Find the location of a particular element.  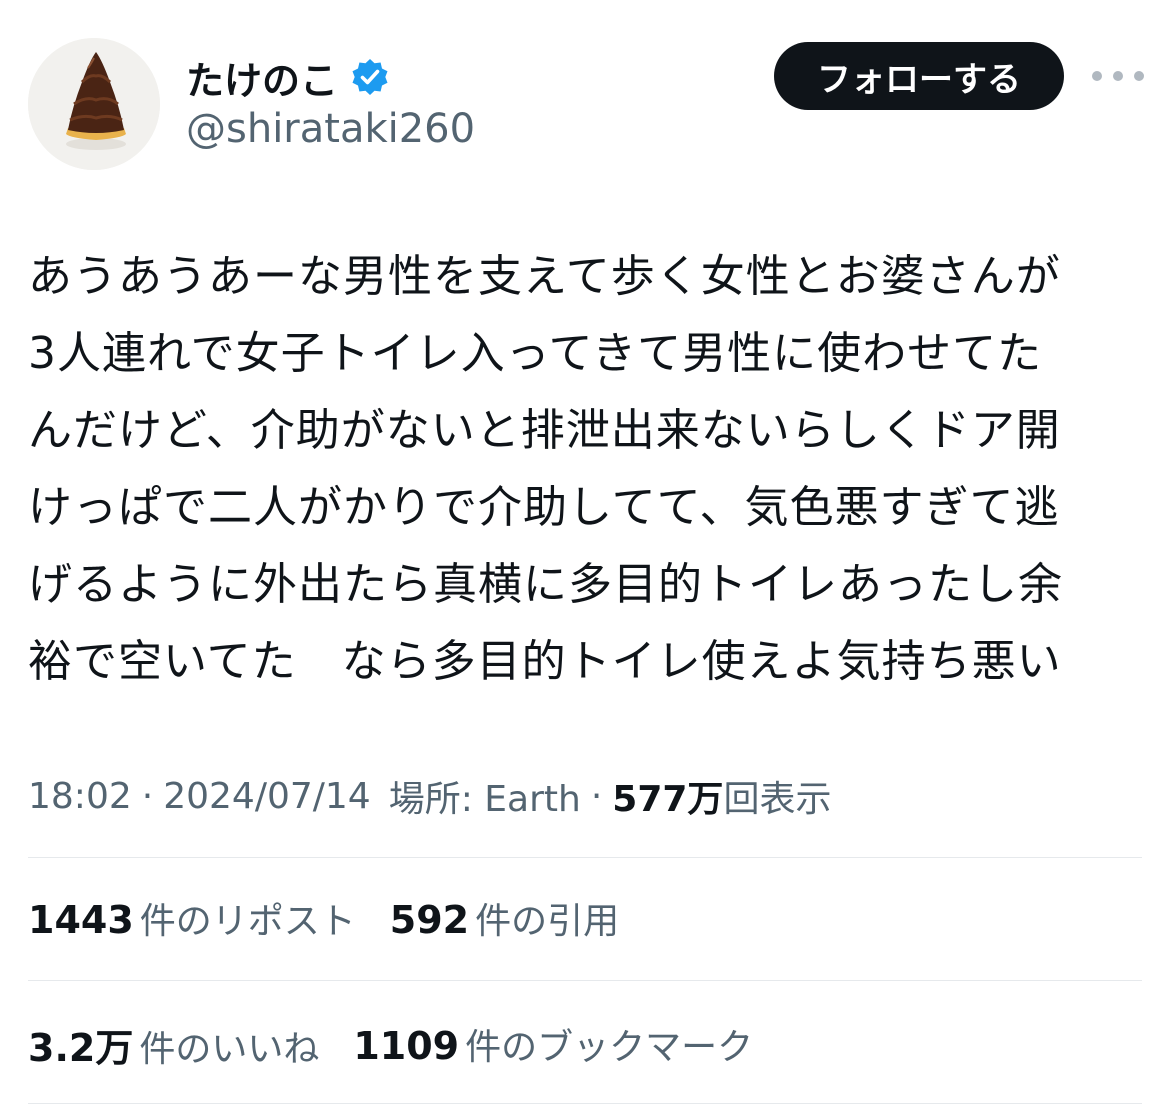

name-row: たけのこ is located at coordinates (288, 77).